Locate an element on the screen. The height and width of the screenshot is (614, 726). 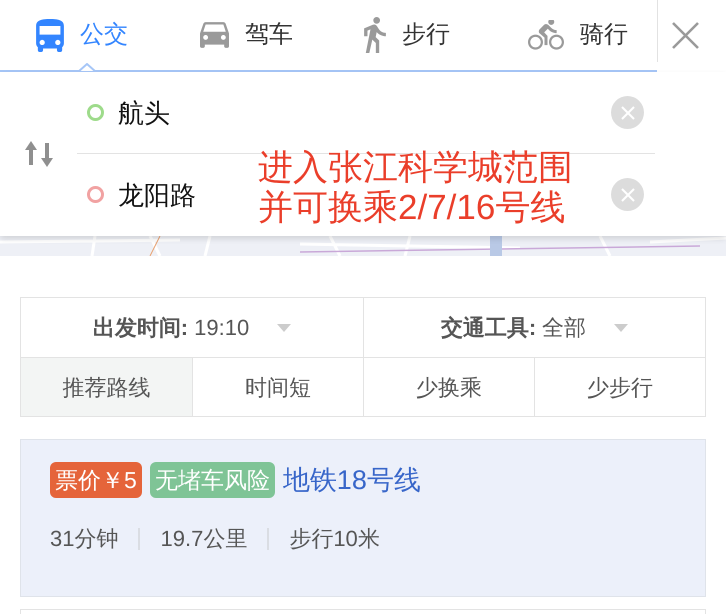
route-title: 地铁18号线 is located at coordinates (351, 480).